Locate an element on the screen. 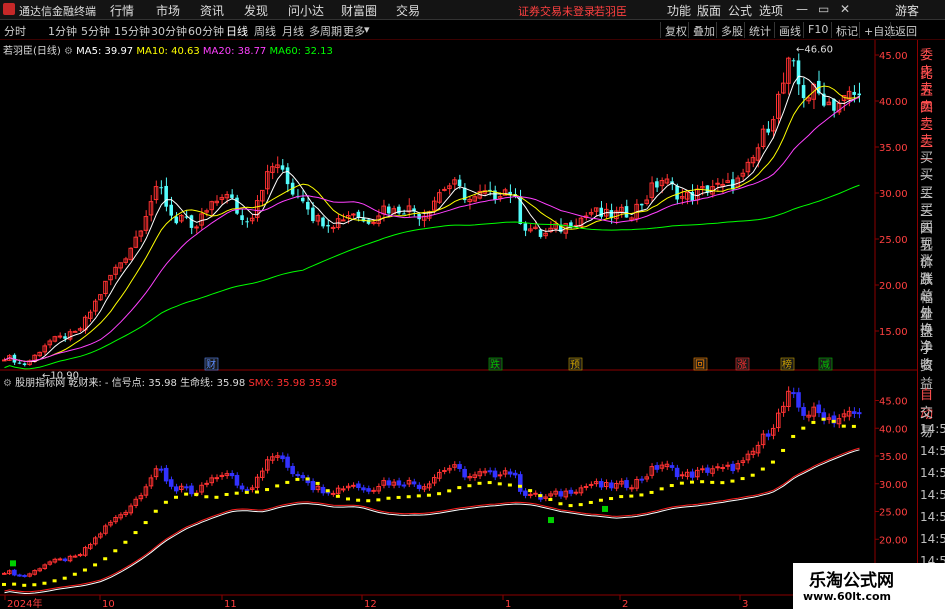 Image resolution: width=945 pixels, height=609 pixels. period-more: 更多 is located at coordinates (354, 31).